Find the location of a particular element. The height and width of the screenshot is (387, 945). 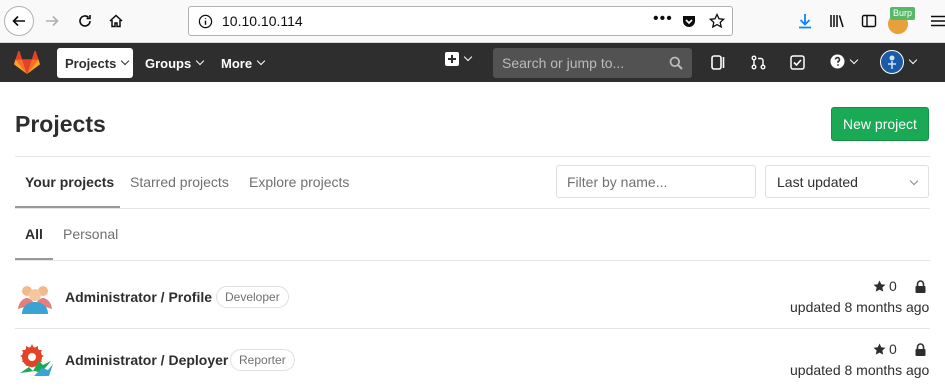

bookmark-star-icon is located at coordinates (717, 21).